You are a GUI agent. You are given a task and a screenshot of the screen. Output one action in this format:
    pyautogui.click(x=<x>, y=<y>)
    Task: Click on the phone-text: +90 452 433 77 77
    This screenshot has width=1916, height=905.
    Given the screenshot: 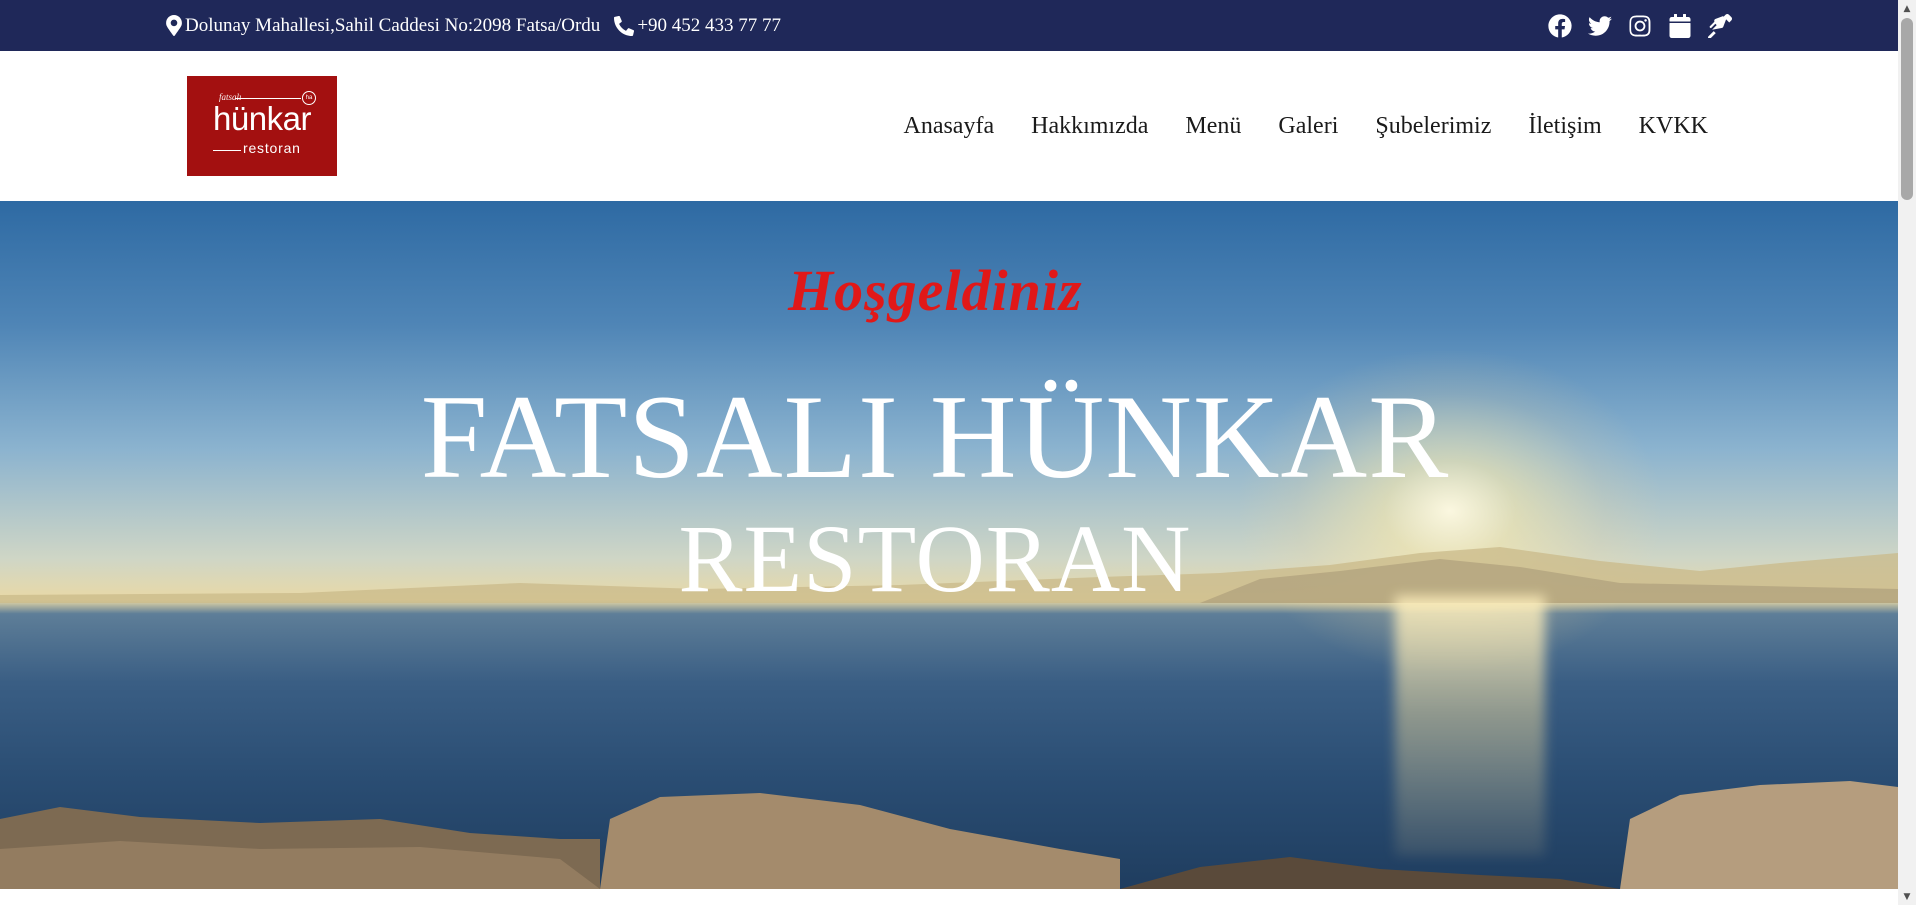 What is the action you would take?
    pyautogui.click(x=709, y=25)
    